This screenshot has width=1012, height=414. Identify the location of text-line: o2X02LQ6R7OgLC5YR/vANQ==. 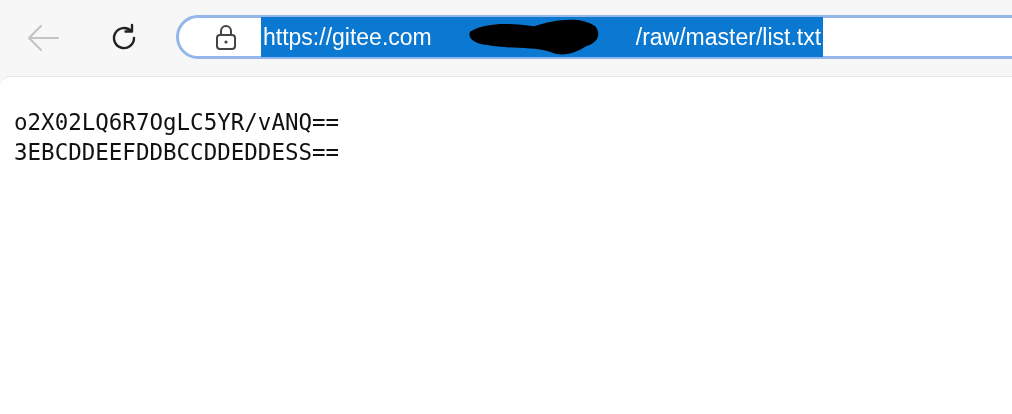
(177, 122).